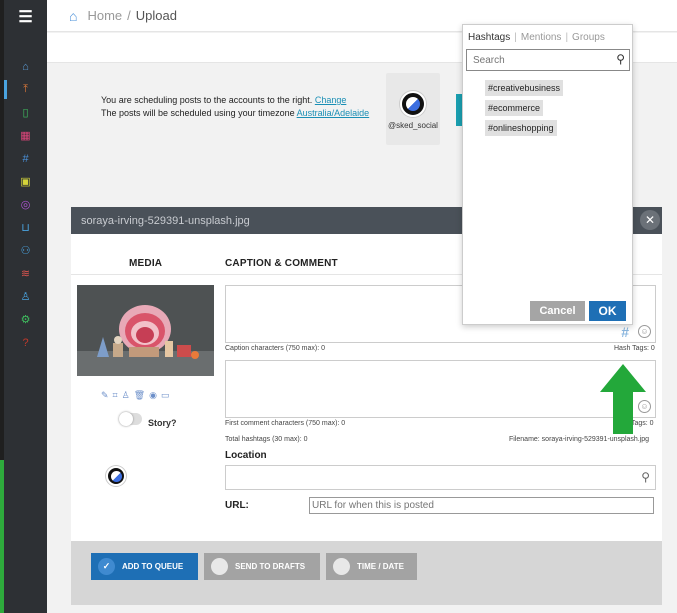 Image resolution: width=677 pixels, height=613 pixels. What do you see at coordinates (25, 66) in the screenshot?
I see `sidebar-home-icon: ⌂` at bounding box center [25, 66].